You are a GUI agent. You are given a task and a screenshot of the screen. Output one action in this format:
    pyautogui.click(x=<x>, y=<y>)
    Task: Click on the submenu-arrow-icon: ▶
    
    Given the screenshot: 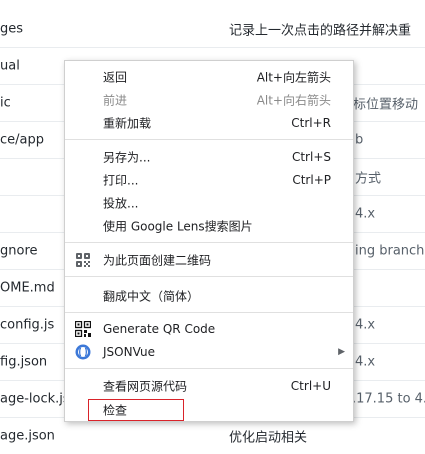 What is the action you would take?
    pyautogui.click(x=341, y=352)
    